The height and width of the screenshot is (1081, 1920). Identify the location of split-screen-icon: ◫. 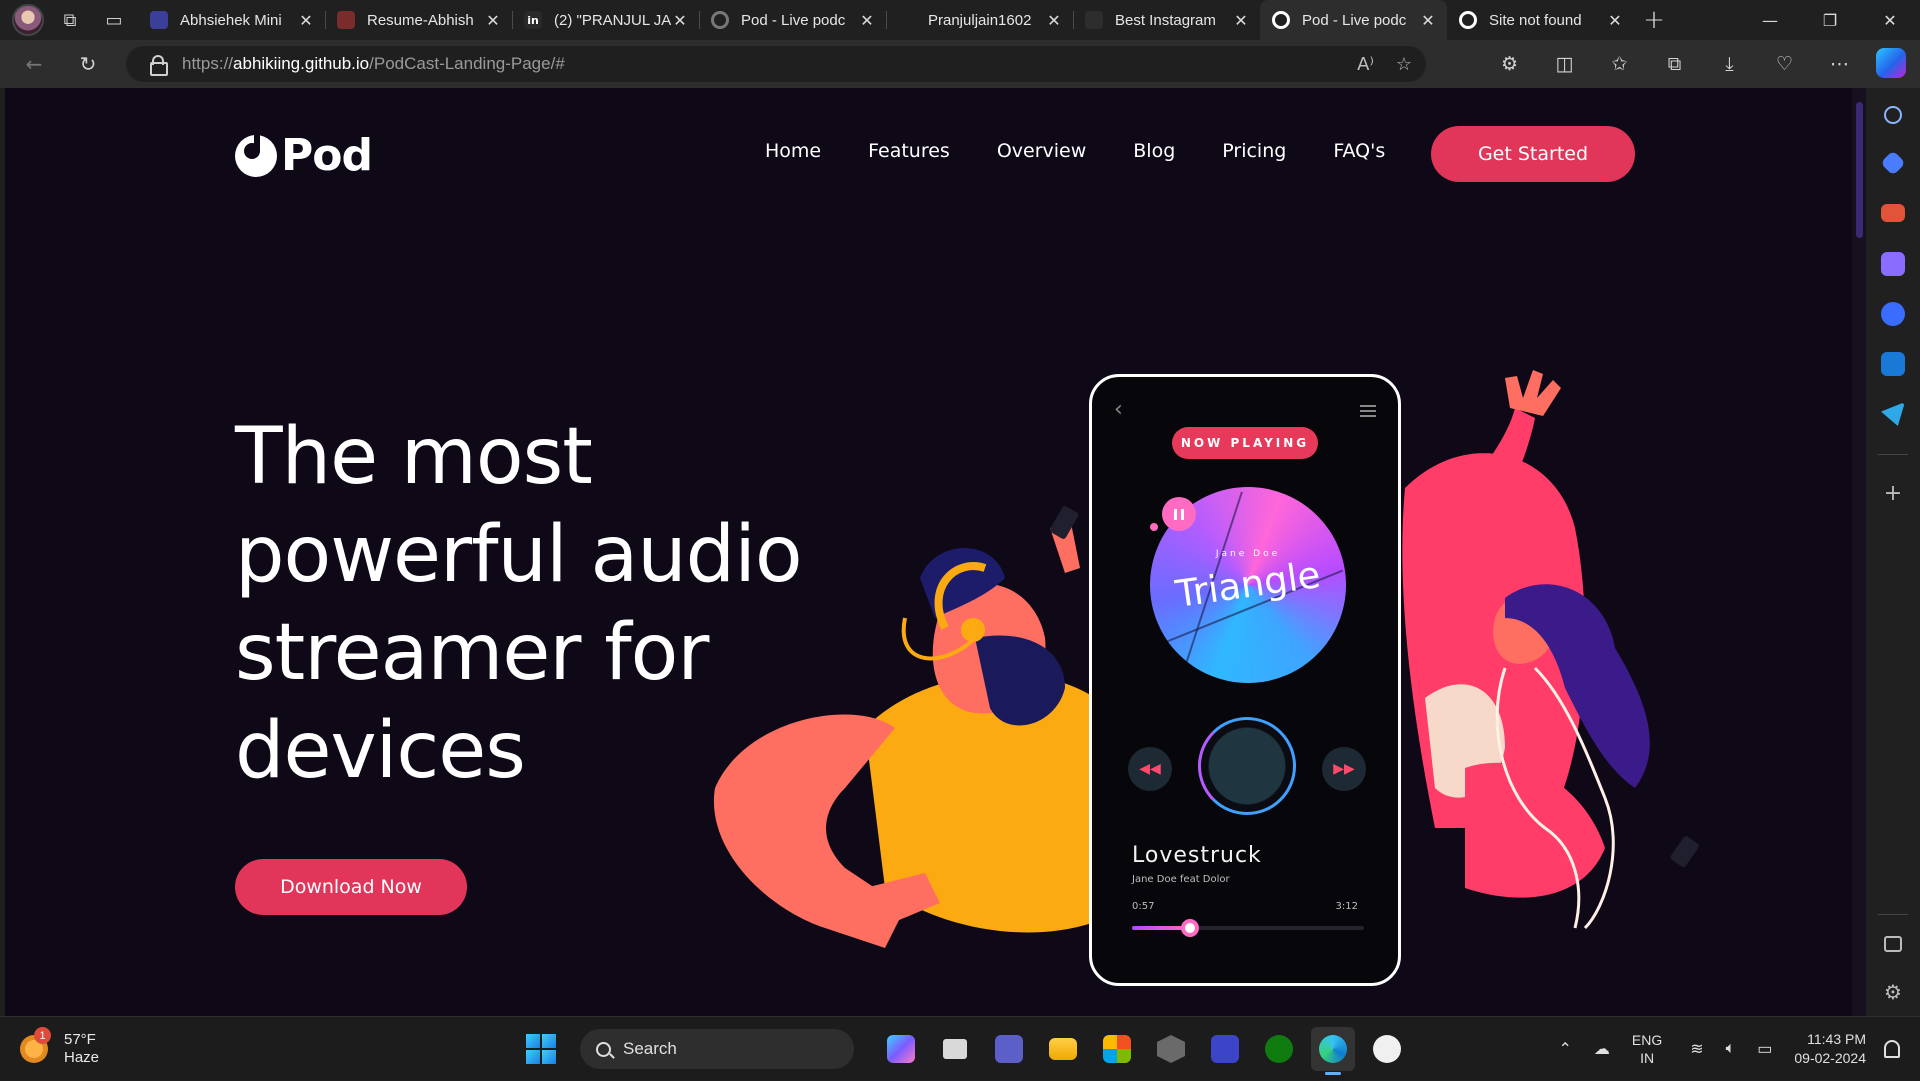
(1564, 64).